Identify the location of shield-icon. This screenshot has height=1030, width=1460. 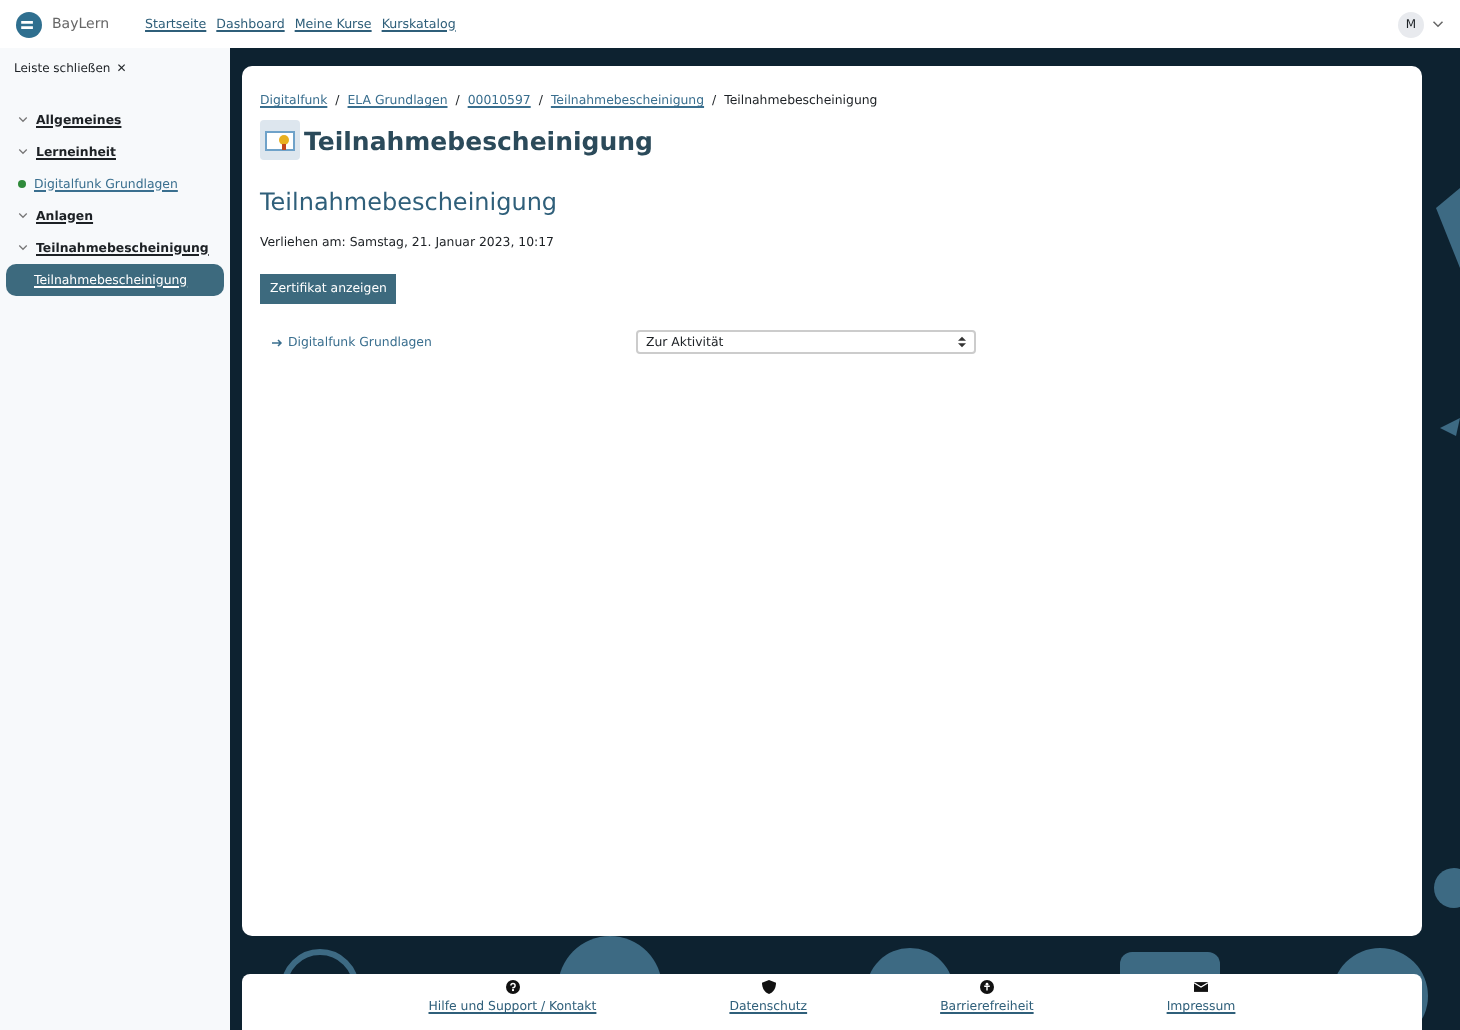
(768, 987).